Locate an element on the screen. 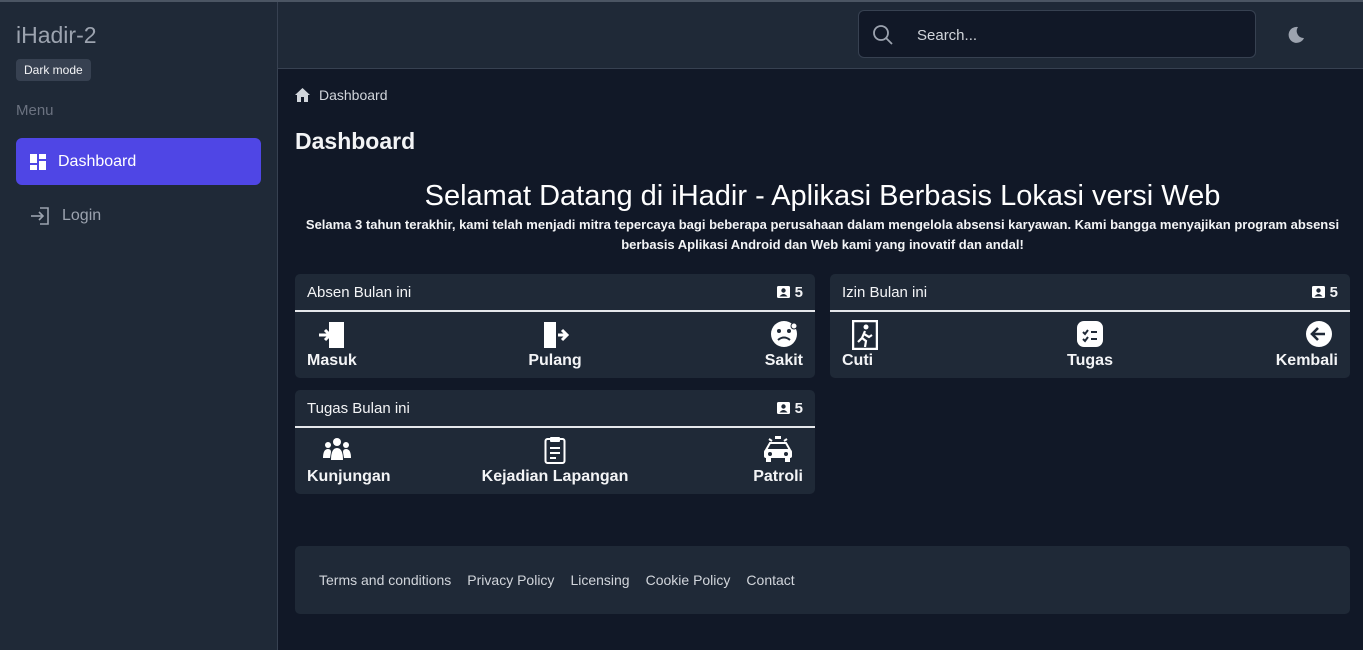 The width and height of the screenshot is (1363, 650). izin-cuti: Cuti is located at coordinates (917, 344).